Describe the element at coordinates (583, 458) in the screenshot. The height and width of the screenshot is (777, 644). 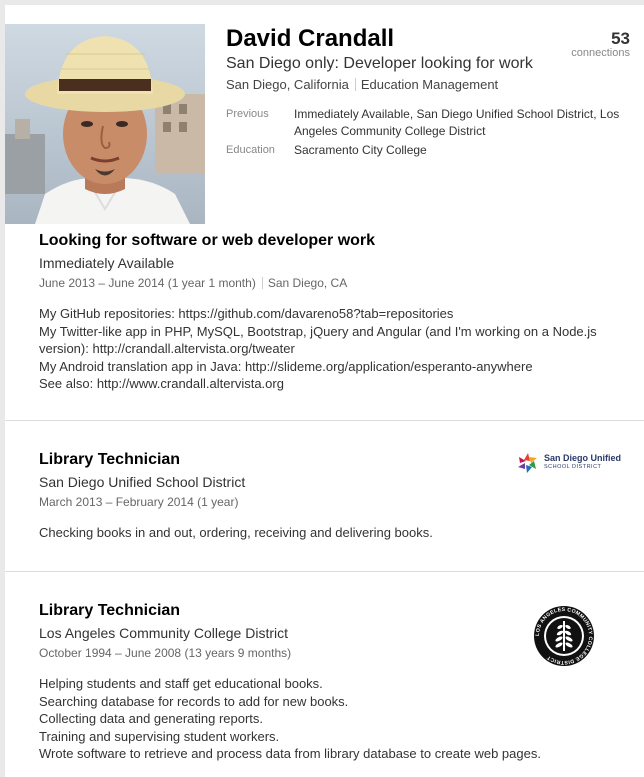
I see `sdusd-logo-text: San Diego Unified` at that location.